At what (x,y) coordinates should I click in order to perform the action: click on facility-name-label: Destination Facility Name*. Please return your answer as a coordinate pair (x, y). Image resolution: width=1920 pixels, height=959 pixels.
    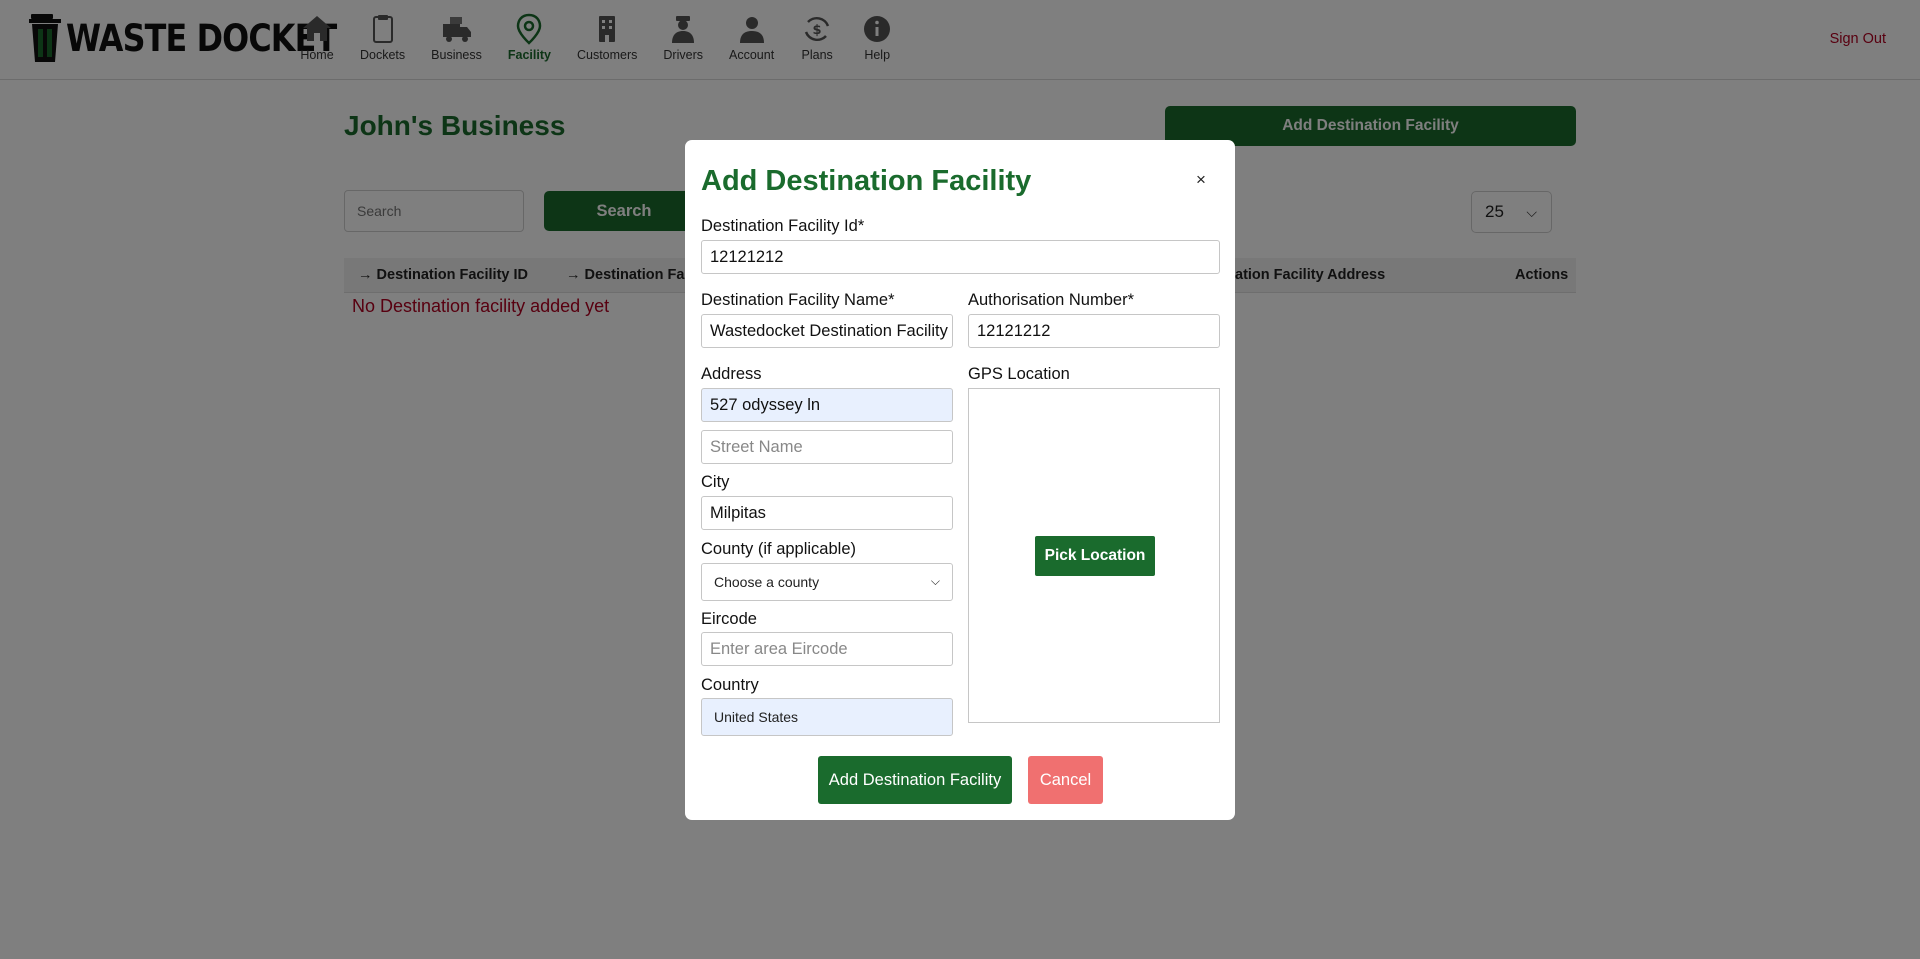
    Looking at the image, I should click on (798, 300).